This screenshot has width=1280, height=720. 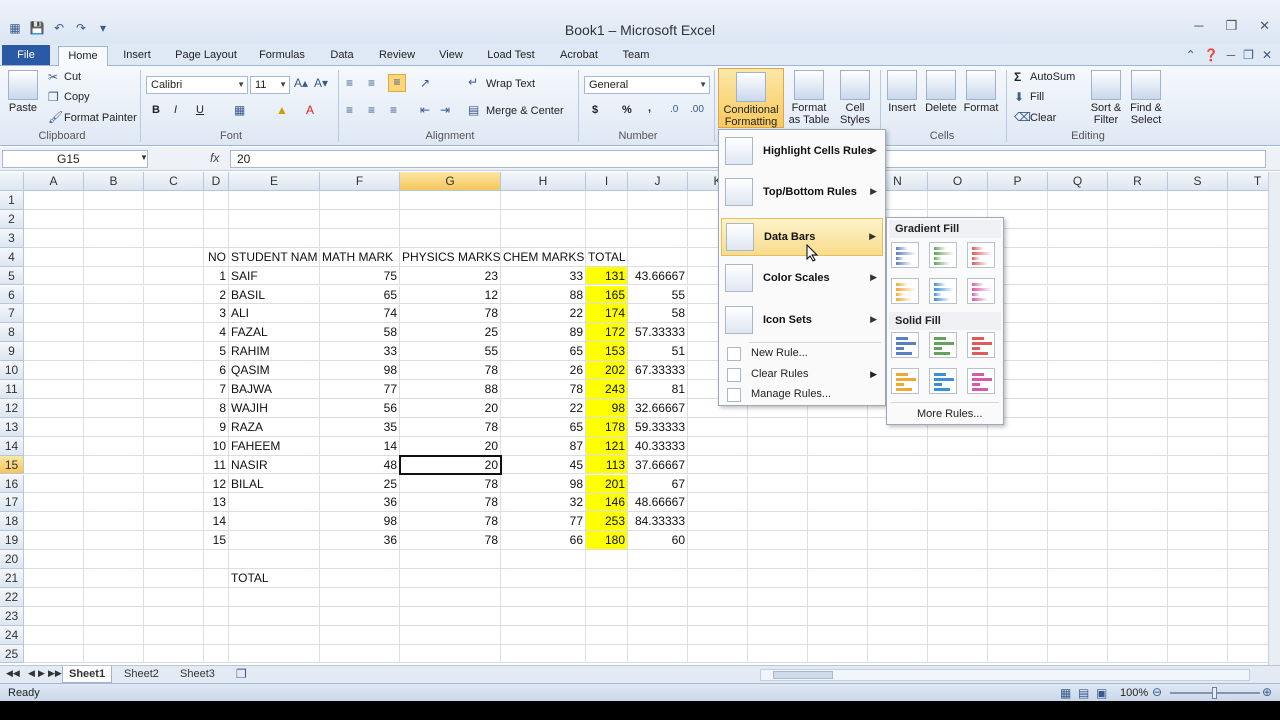 What do you see at coordinates (342, 56) in the screenshot?
I see `tab-data: Data` at bounding box center [342, 56].